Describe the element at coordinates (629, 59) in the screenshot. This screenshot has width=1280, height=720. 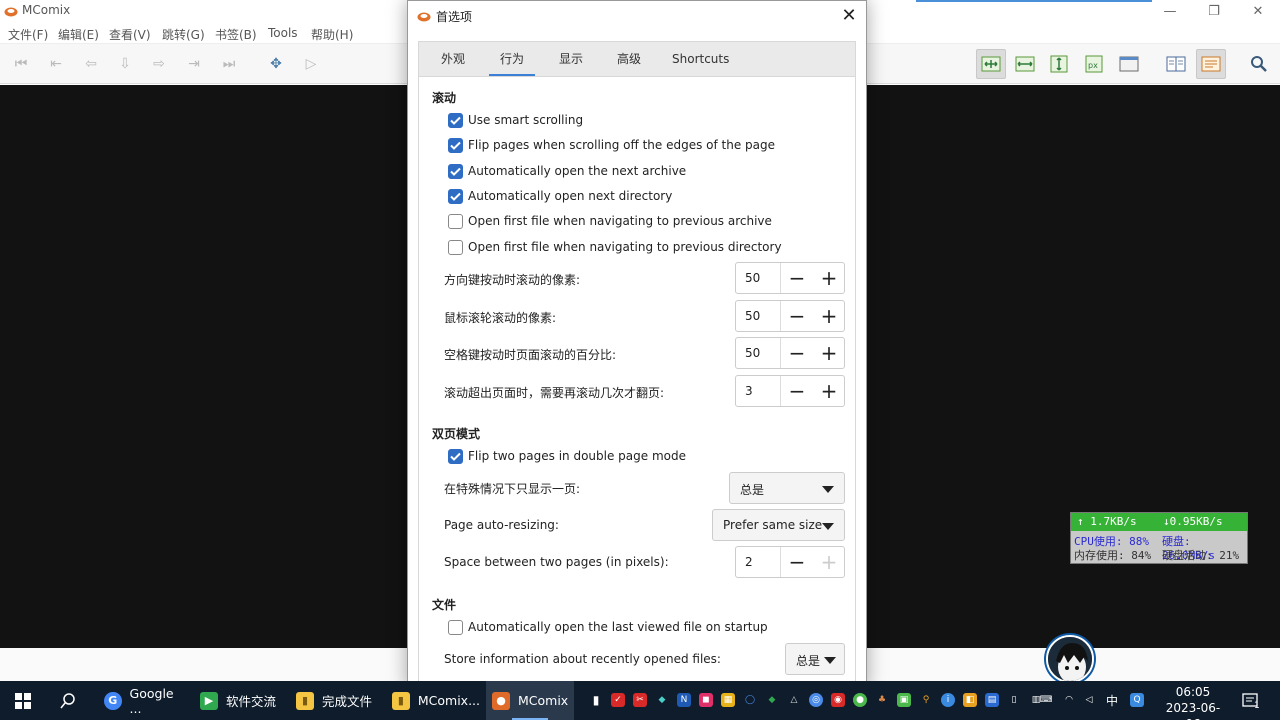
I see `tab-advanced: 高级` at that location.